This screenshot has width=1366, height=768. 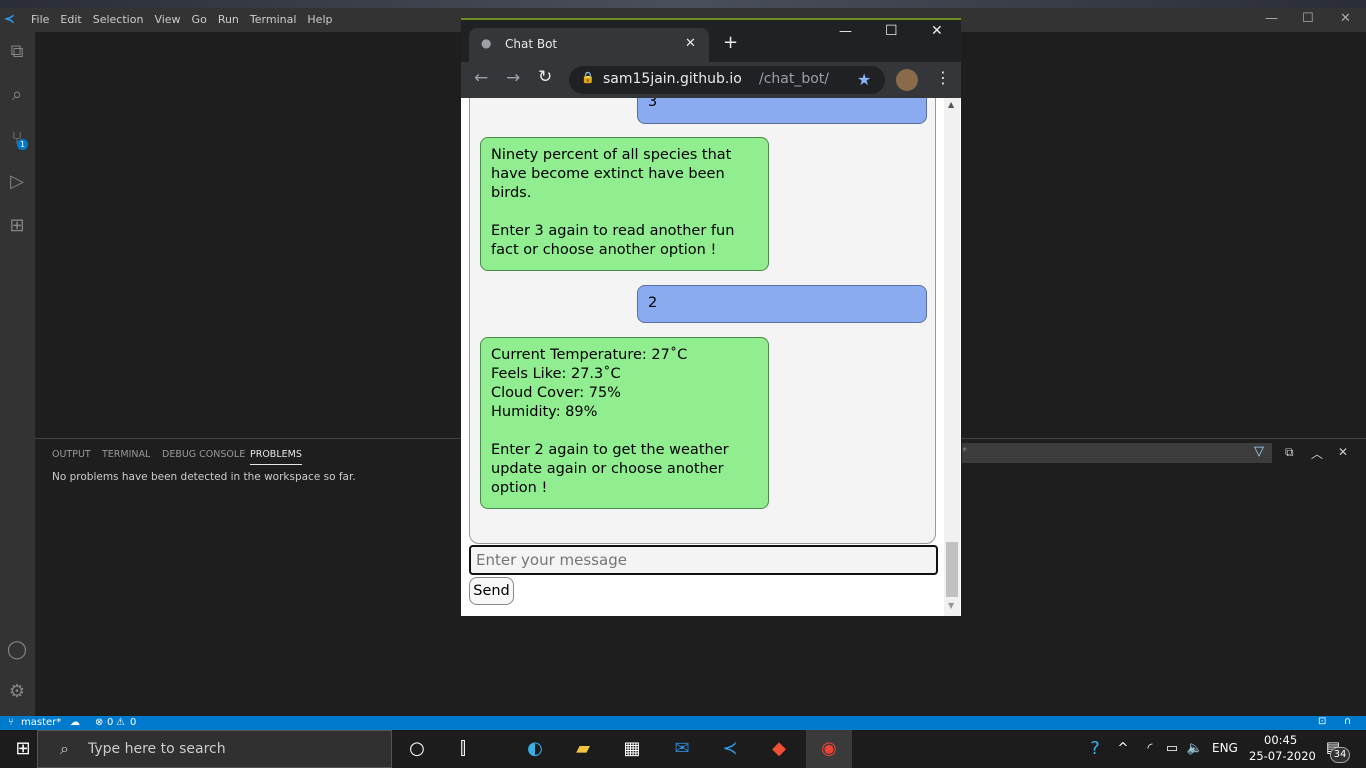 I want to click on user-message: 3, so click(x=782, y=111).